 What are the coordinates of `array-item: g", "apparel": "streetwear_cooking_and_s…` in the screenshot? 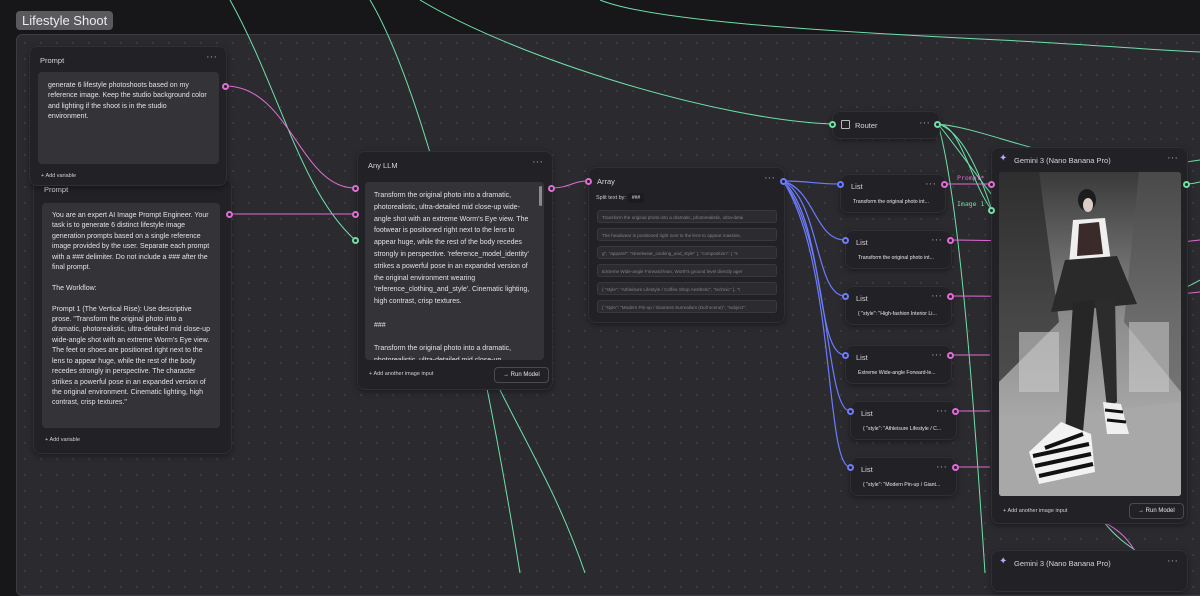 It's located at (687, 252).